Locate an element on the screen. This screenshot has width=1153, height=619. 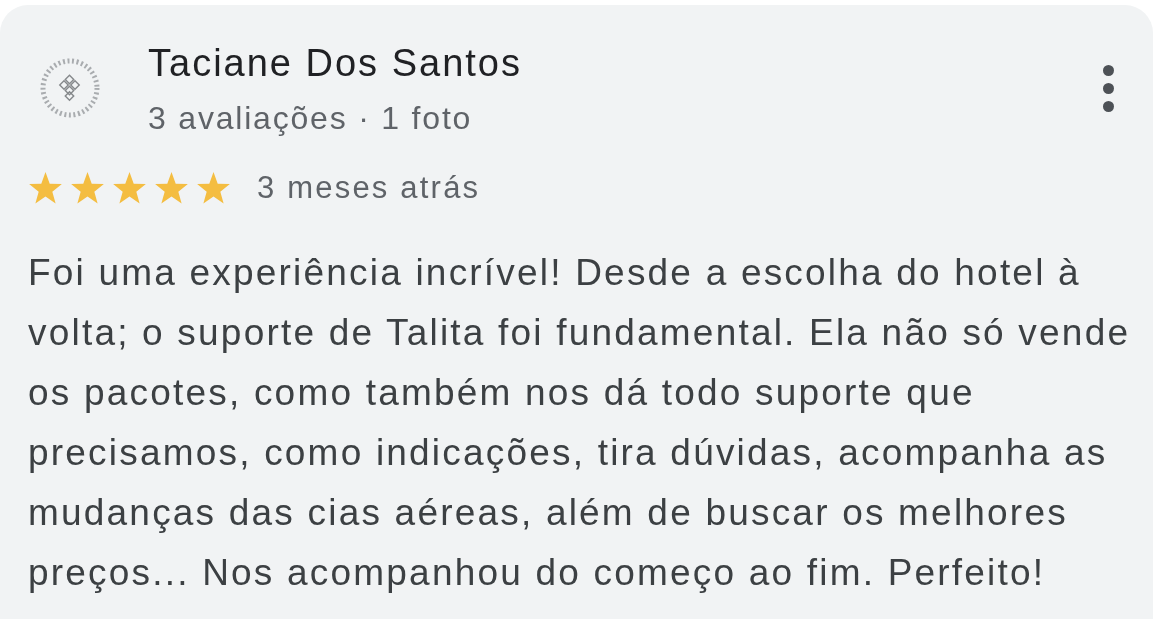
reviewer-name: Taciane Dos Santos is located at coordinates (335, 63).